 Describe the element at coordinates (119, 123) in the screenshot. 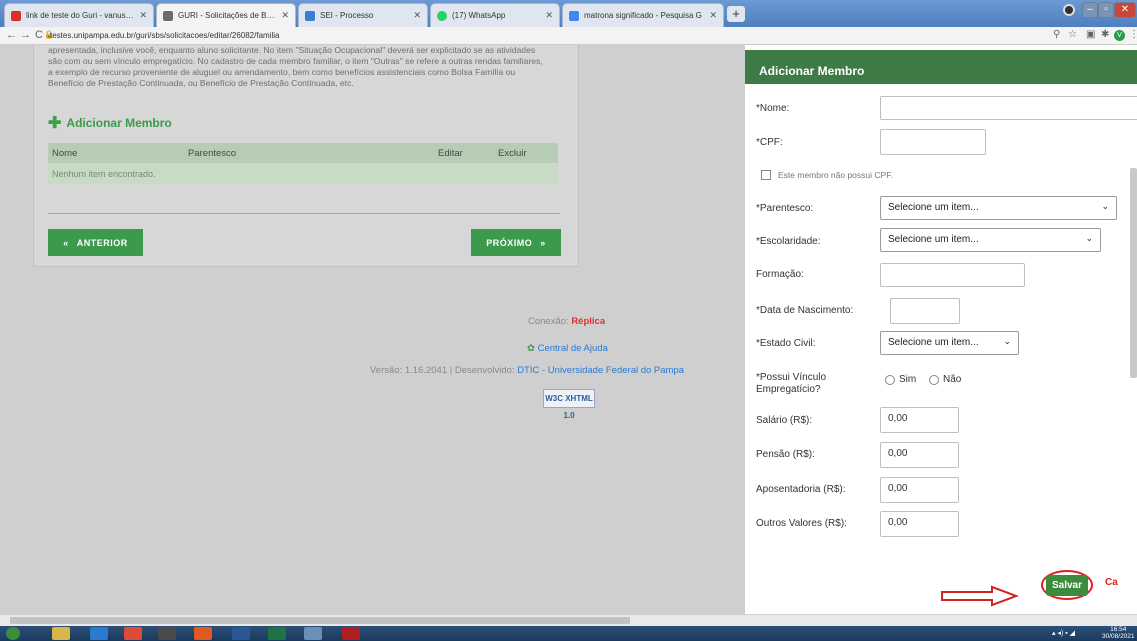

I see `add-member-label: Adicionar Membro` at that location.